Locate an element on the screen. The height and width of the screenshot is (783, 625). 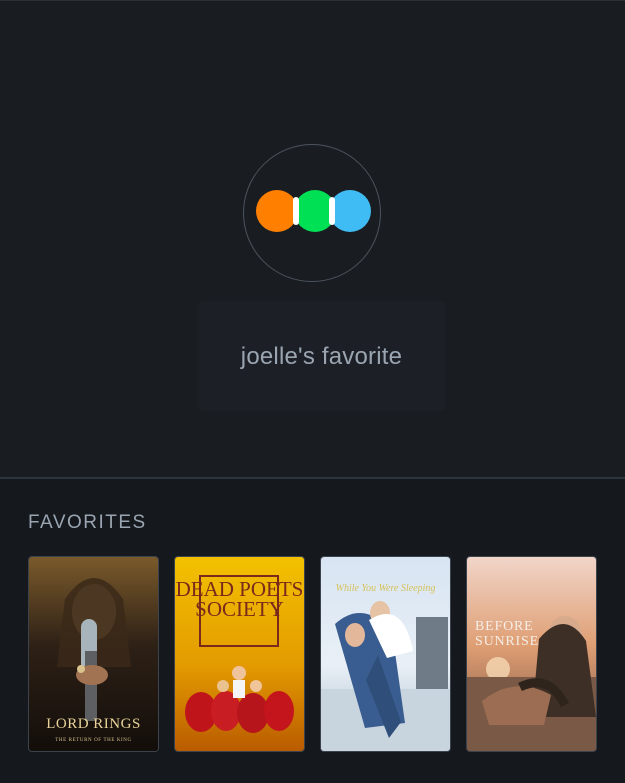
poster-subtitle-text: THE RETURN OF THE KING is located at coordinates (93, 740).